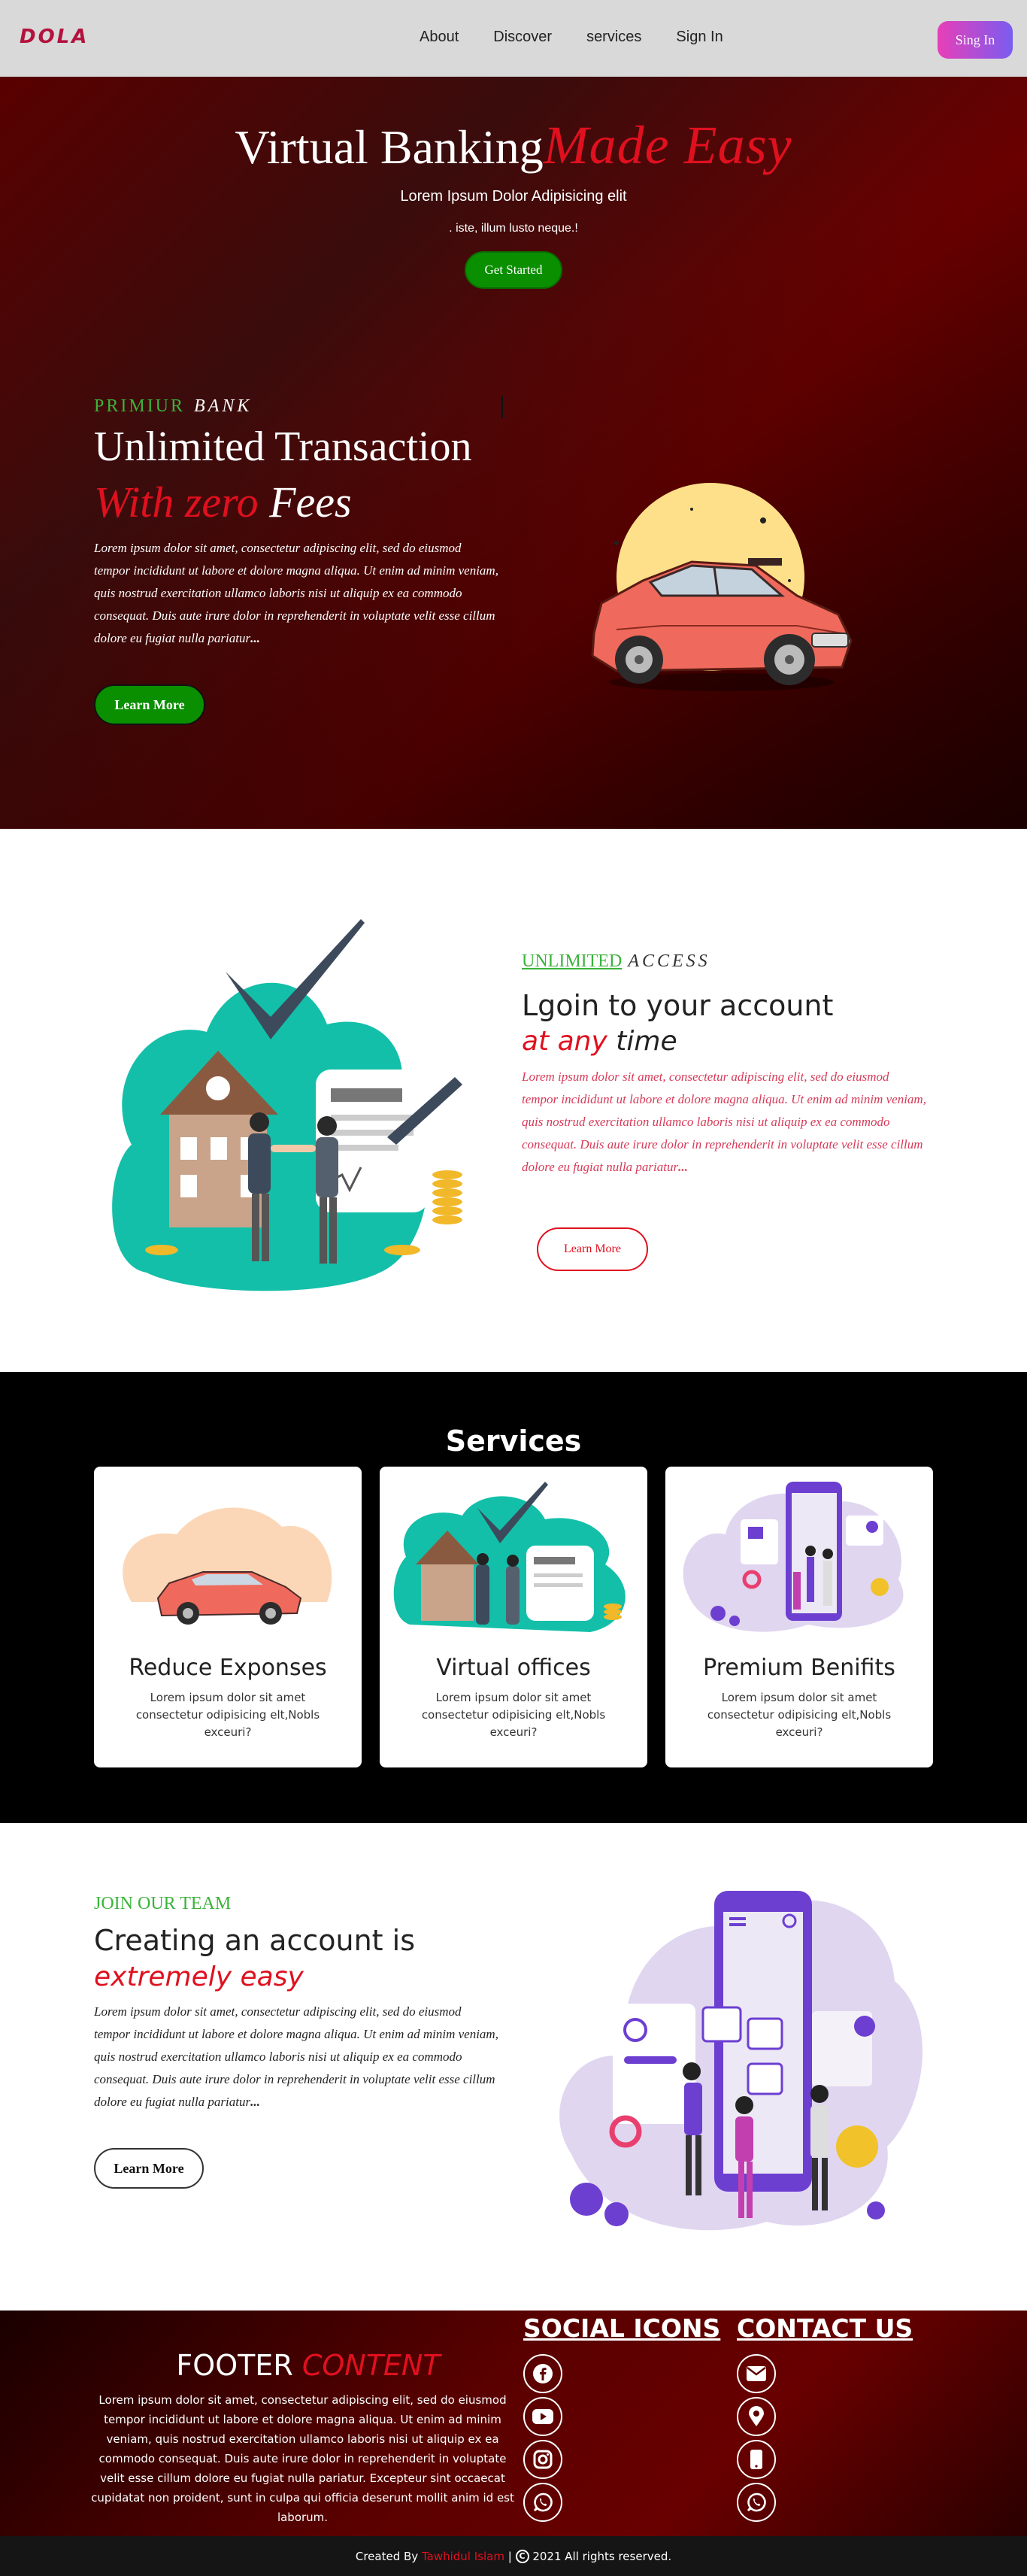 Image resolution: width=1027 pixels, height=2576 pixels. I want to click on car-blob-illustration, so click(227, 1566).